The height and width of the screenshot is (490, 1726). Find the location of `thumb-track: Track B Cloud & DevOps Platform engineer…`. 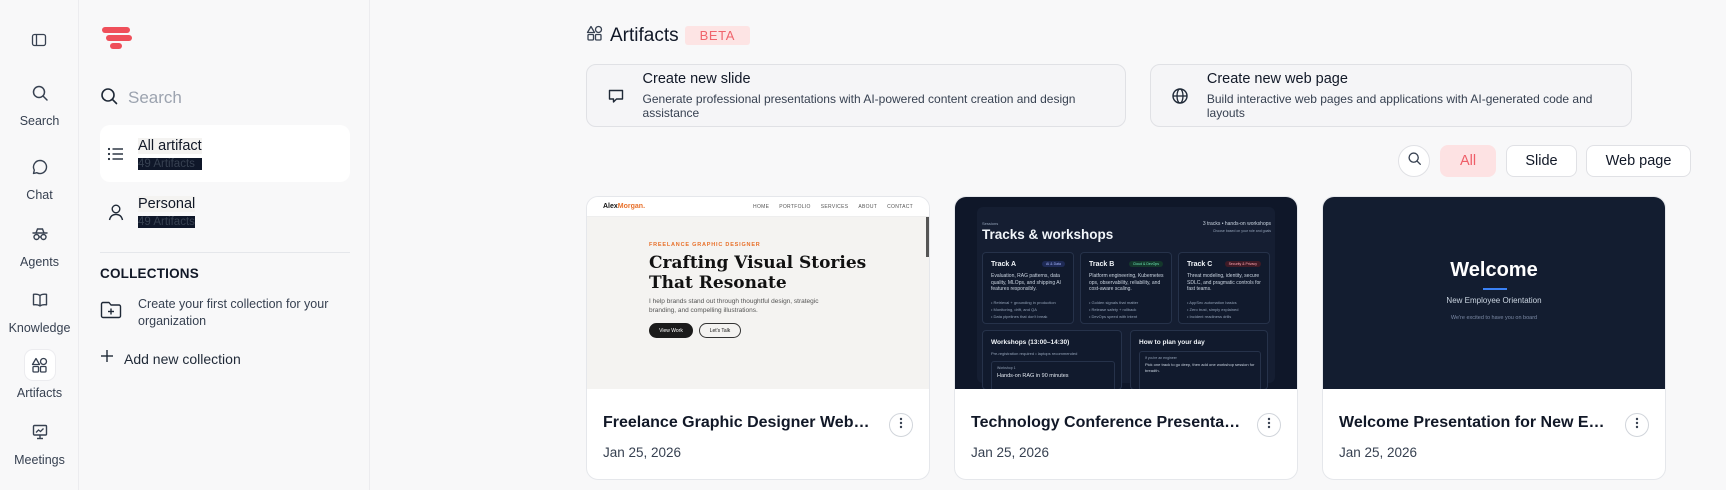

thumb-track: Track B Cloud & DevOps Platform engineer… is located at coordinates (1126, 288).